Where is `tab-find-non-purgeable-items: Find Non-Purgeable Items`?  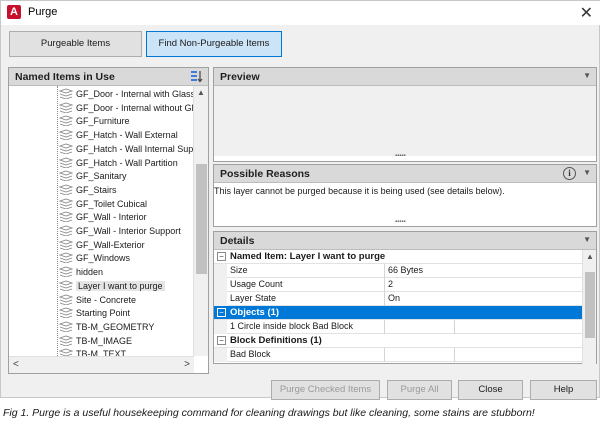
tab-find-non-purgeable-items: Find Non-Purgeable Items is located at coordinates (214, 44).